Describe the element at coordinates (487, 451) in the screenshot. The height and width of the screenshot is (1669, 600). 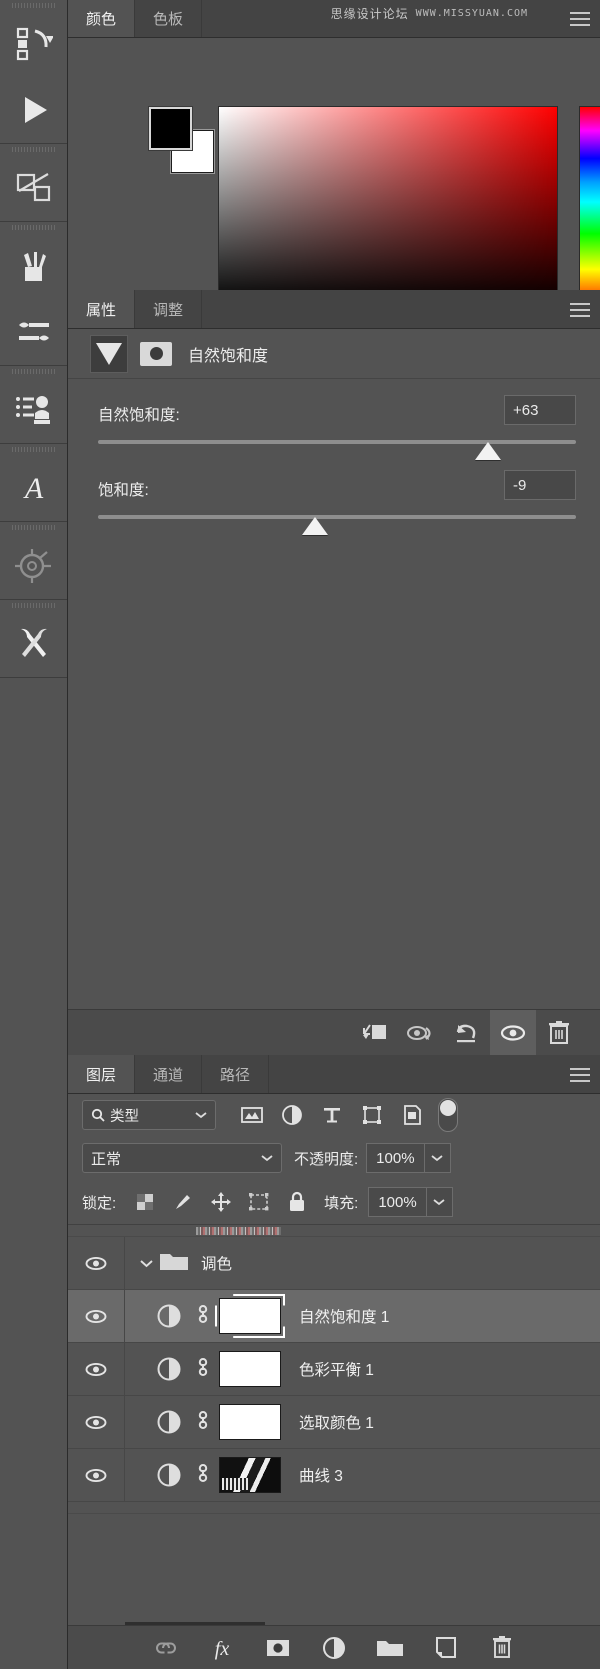
I see `vibrance-slider-thumb` at that location.